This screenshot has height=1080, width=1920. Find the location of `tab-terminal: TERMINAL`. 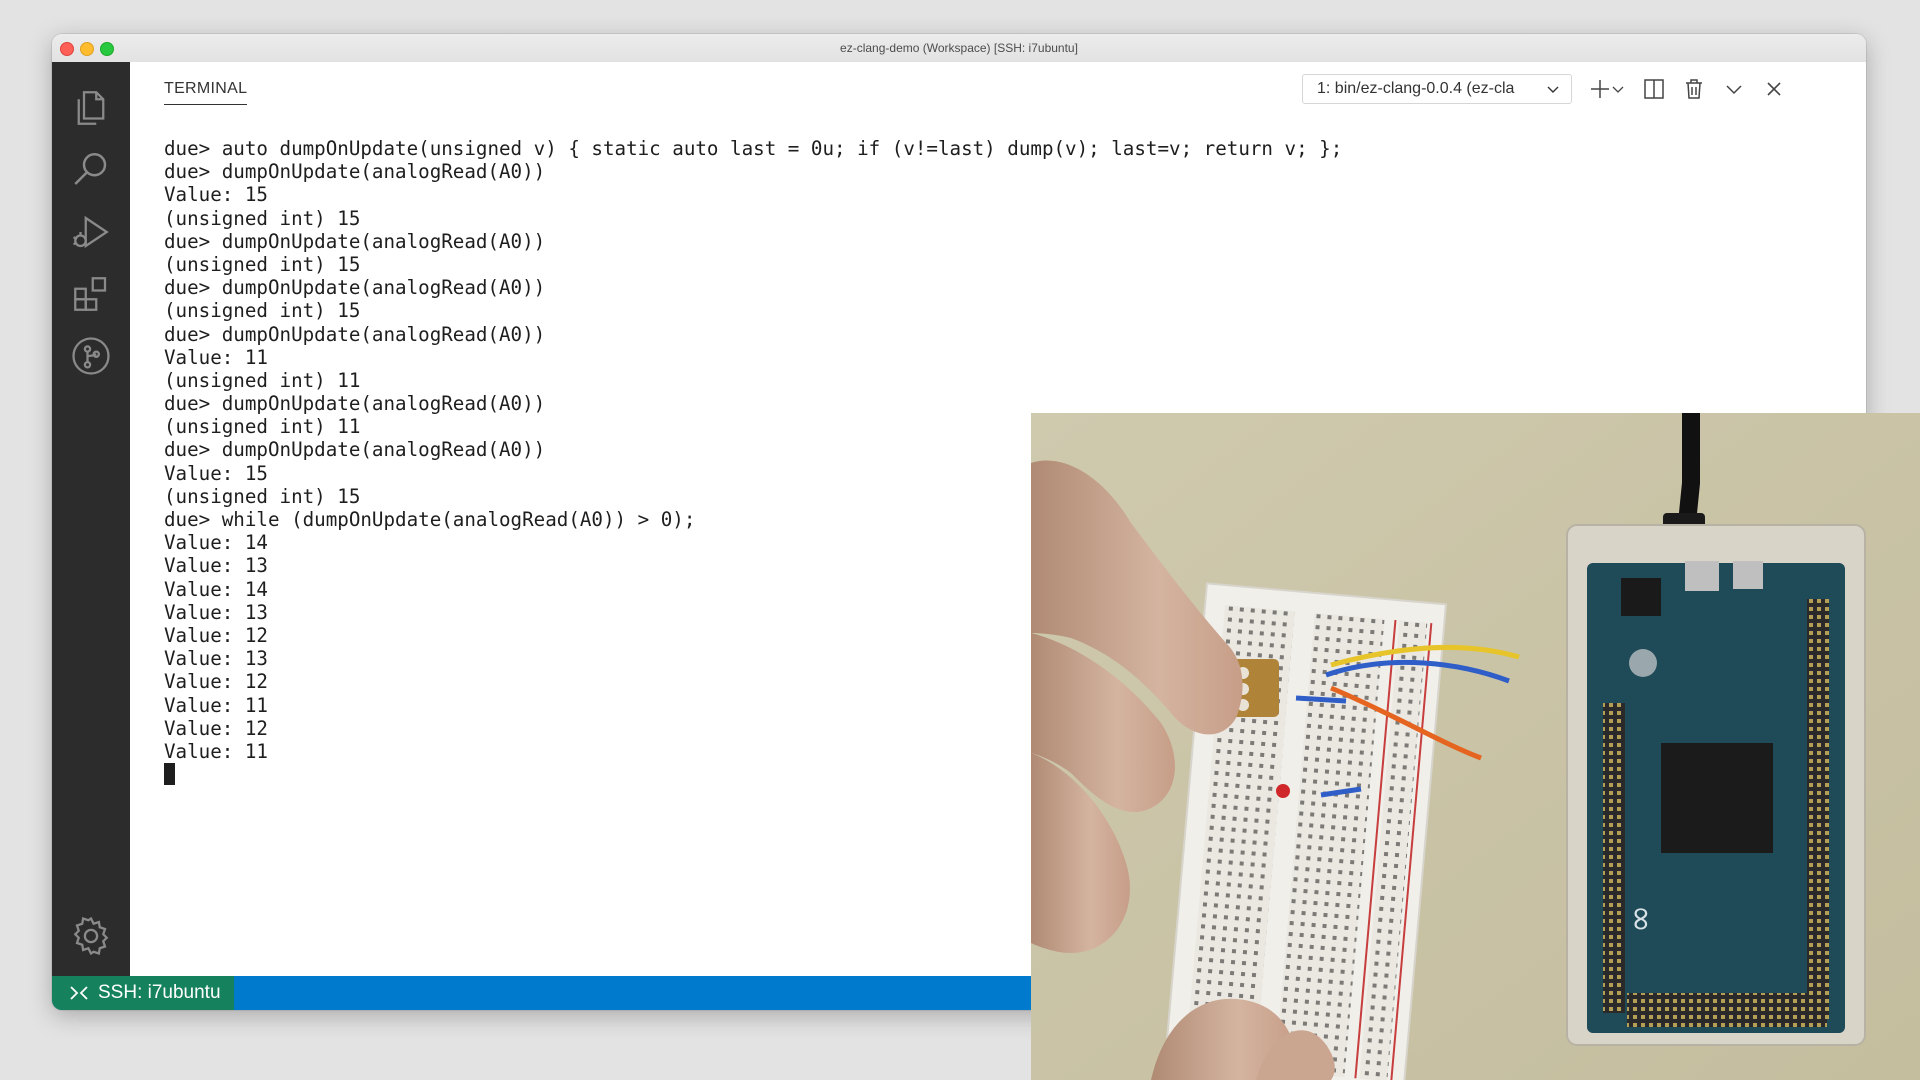

tab-terminal: TERMINAL is located at coordinates (206, 92).